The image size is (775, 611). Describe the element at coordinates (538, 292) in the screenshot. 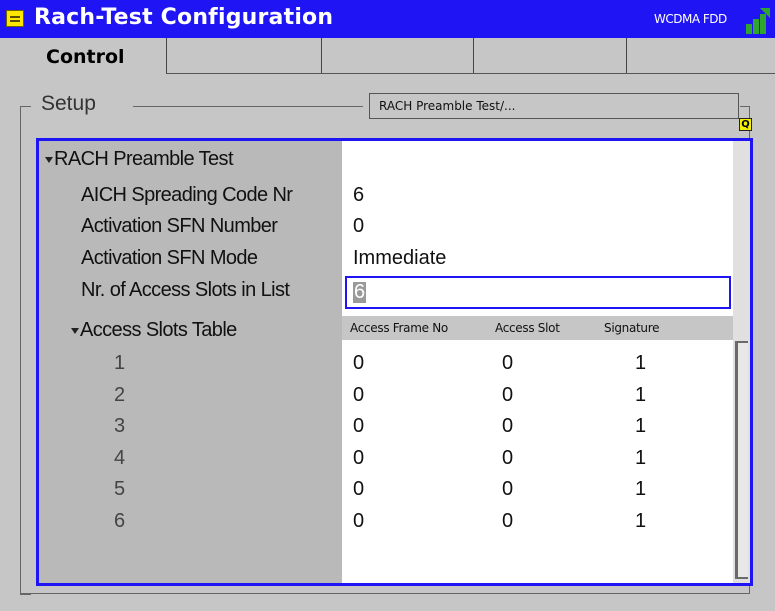

I see `nr-access-slots-input: 6` at that location.